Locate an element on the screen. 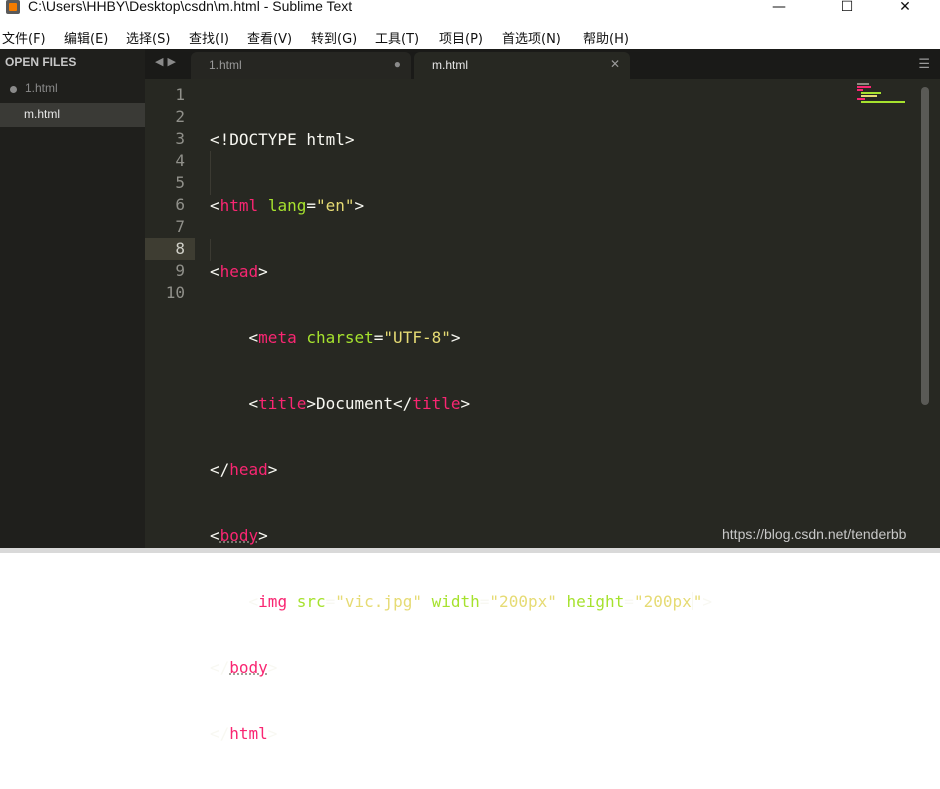 The height and width of the screenshot is (789, 940). minimize-button: — is located at coordinates (779, 9).